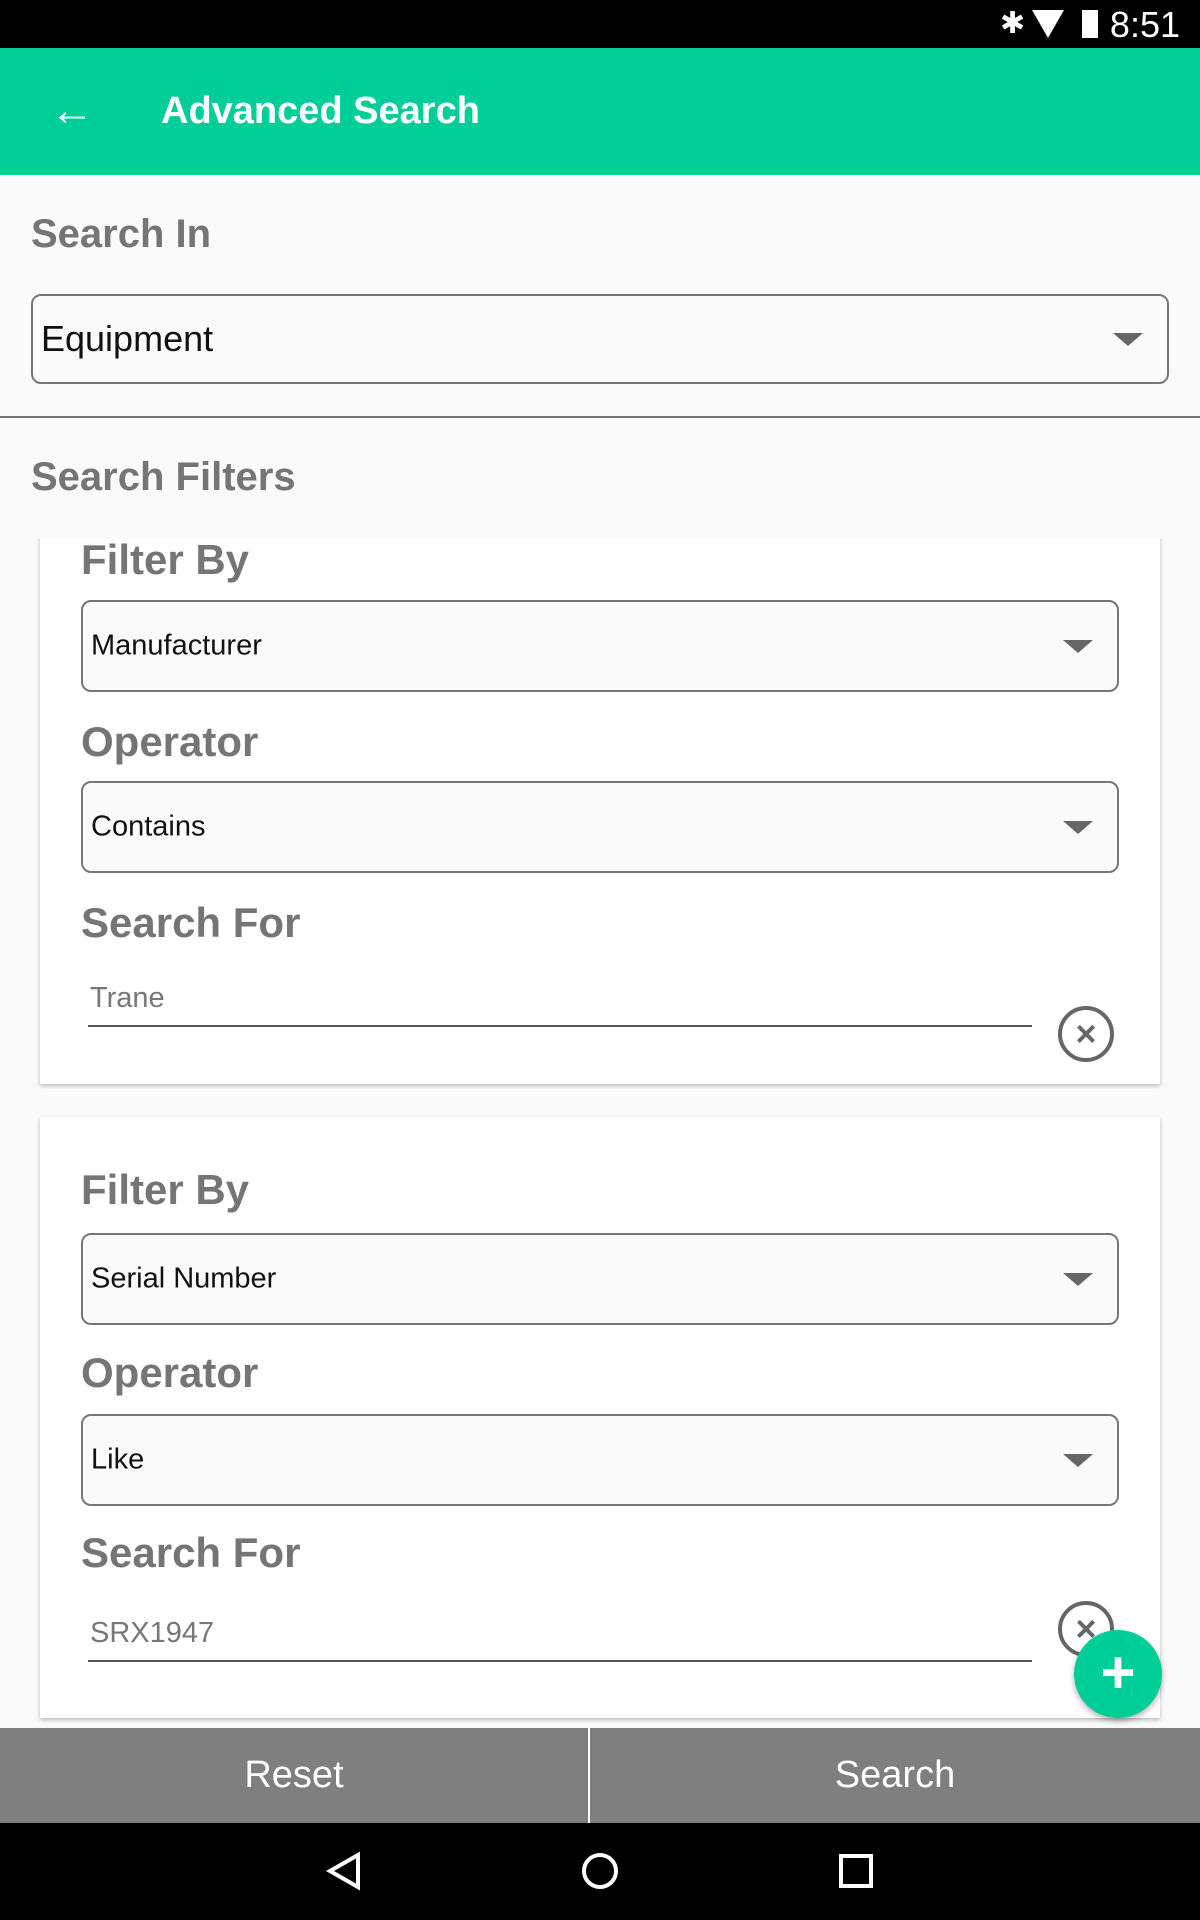 The width and height of the screenshot is (1200, 1920). What do you see at coordinates (184, 1278) in the screenshot?
I see `filter-by-value: Serial Number` at bounding box center [184, 1278].